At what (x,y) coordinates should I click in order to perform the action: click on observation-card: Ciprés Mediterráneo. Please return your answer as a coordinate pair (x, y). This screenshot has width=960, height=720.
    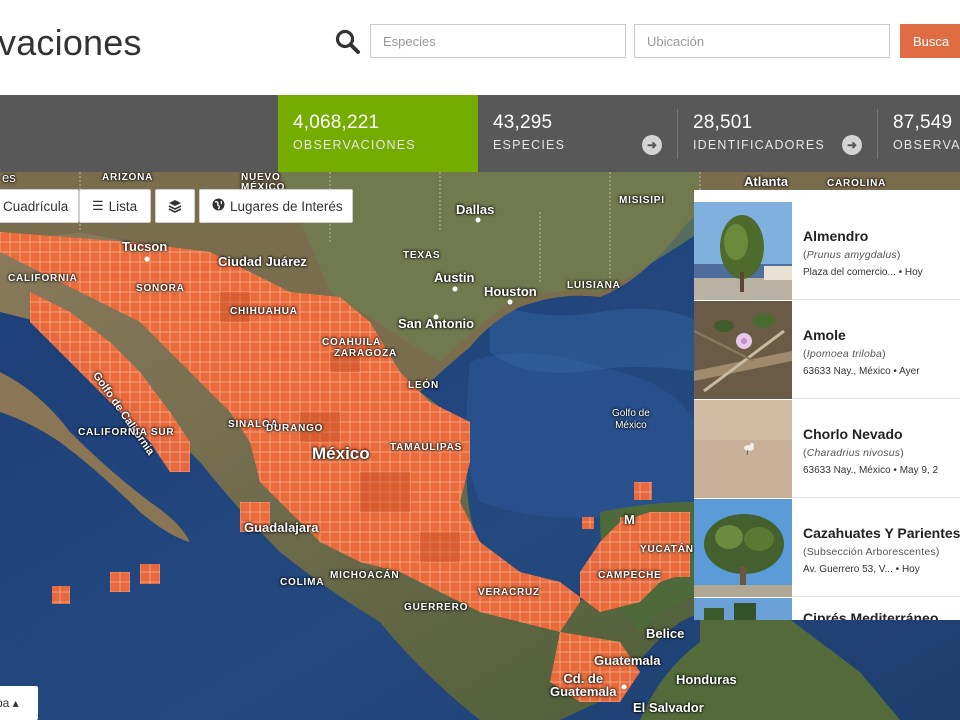
    Looking at the image, I should click on (827, 609).